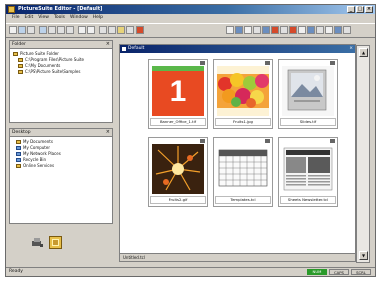 Image resolution: width=384 pixels, height=281 pixels. I want to click on save-icon, so click(31, 30).